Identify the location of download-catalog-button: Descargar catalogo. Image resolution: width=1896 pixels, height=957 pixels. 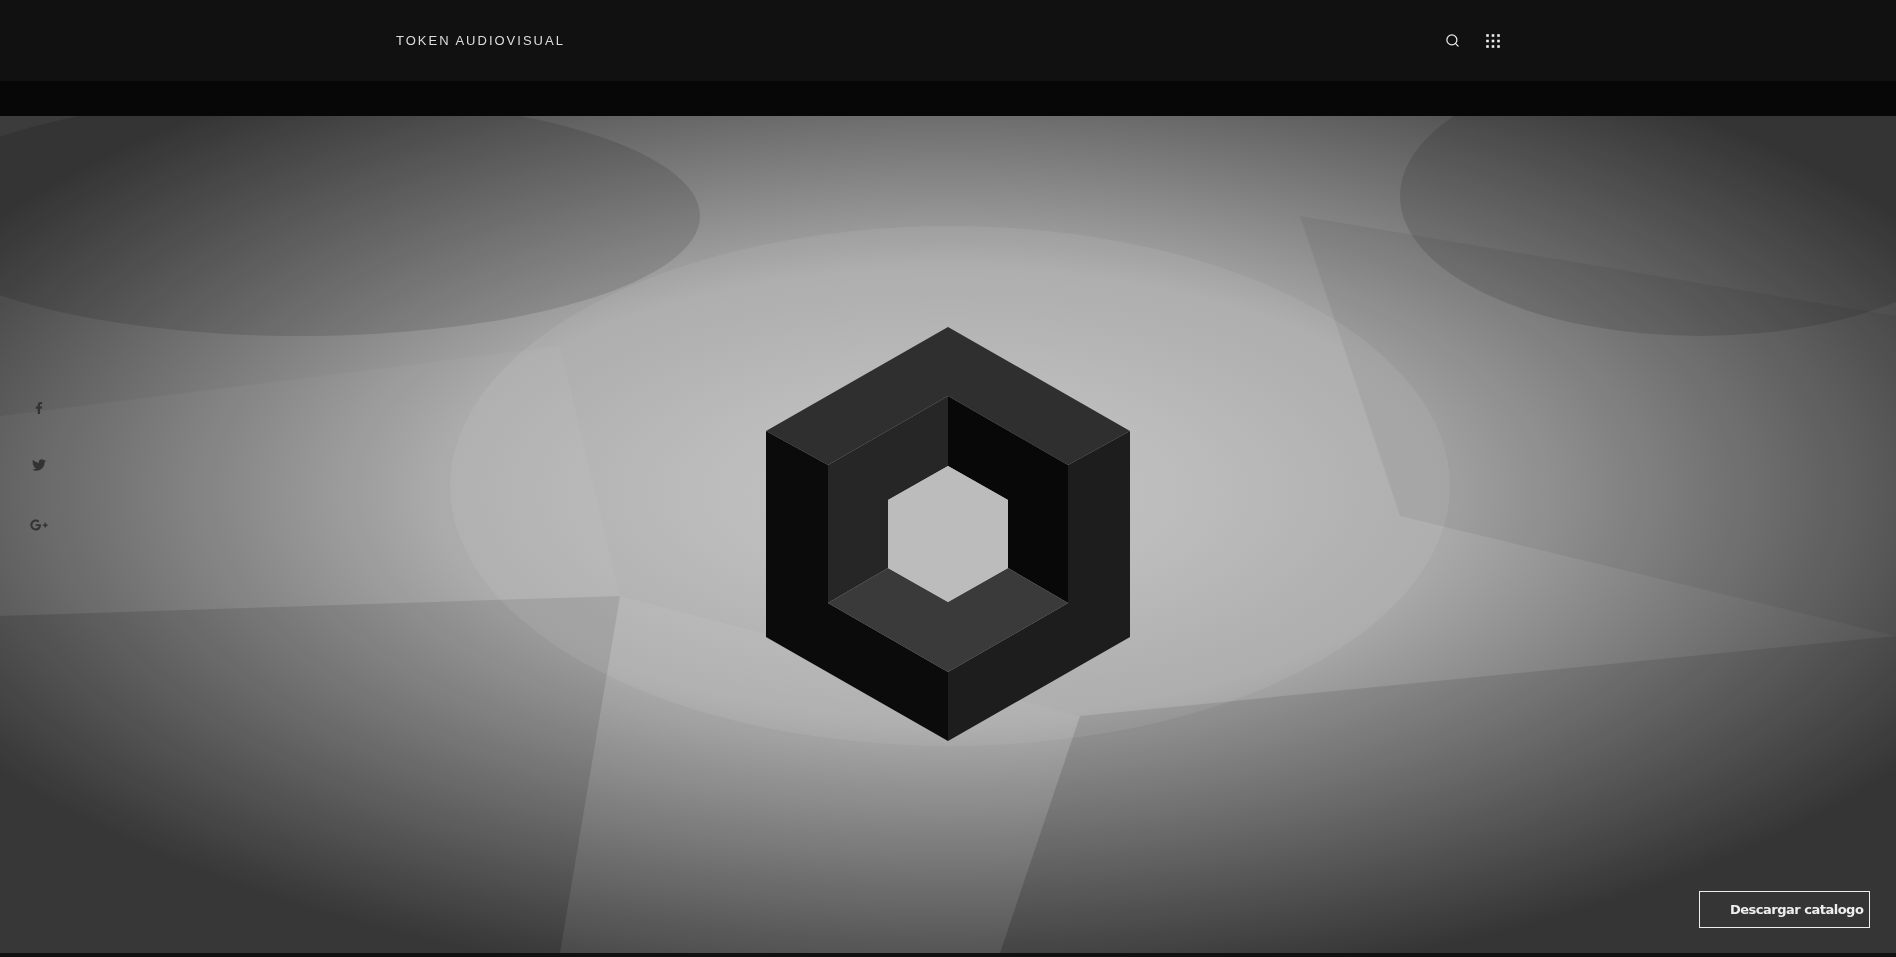
(1784, 909).